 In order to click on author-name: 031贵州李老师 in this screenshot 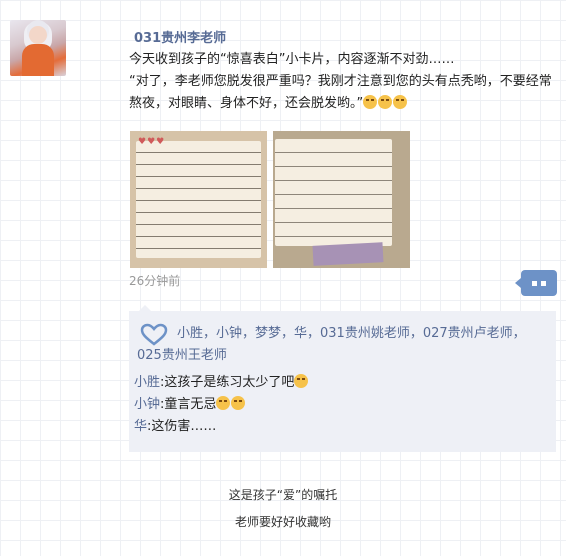, I will do `click(180, 36)`.